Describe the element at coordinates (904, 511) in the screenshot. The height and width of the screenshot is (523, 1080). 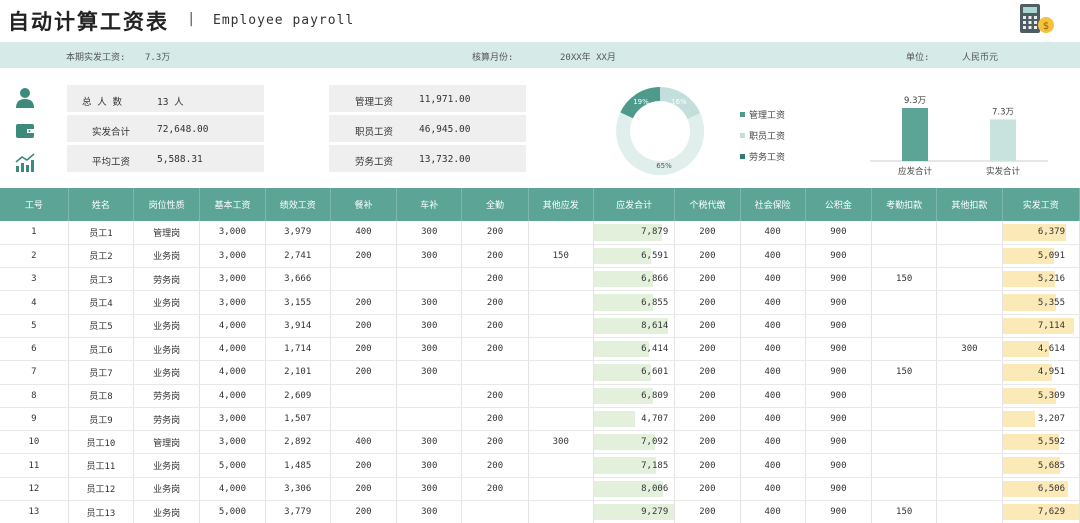
I see `table-cell: 150` at that location.